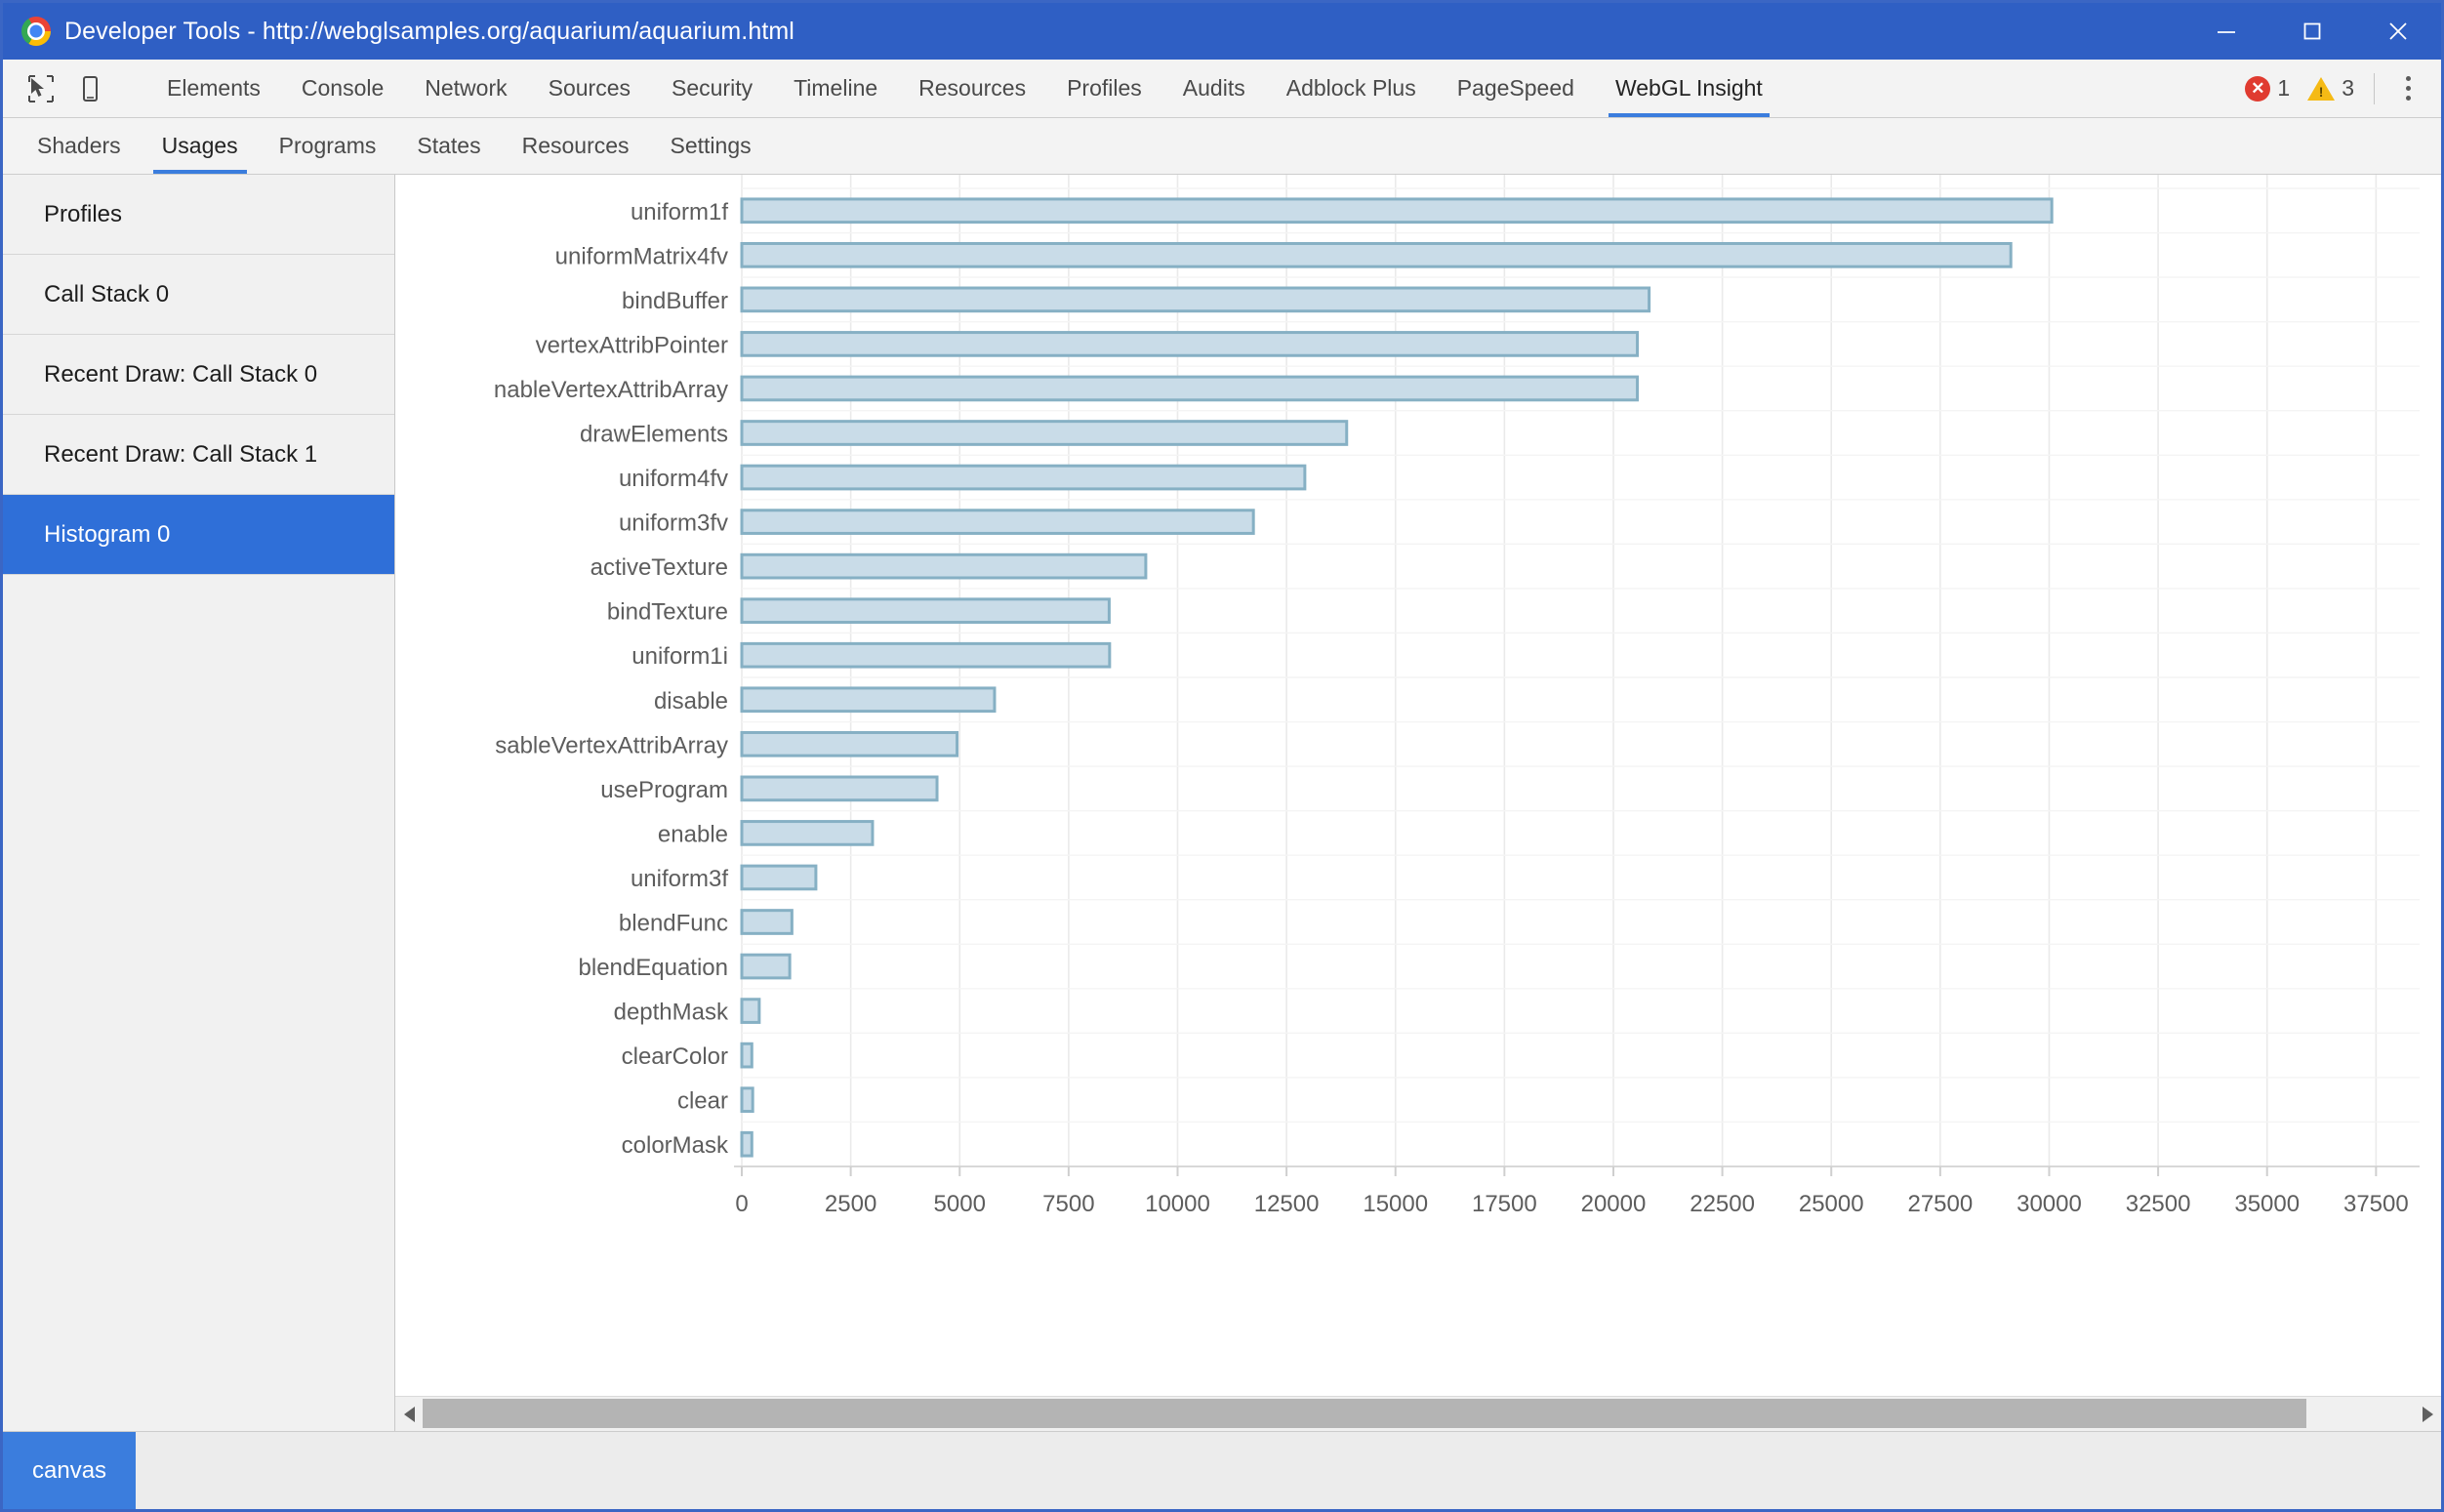  What do you see at coordinates (2427, 1414) in the screenshot?
I see `scroll-right-arrow-icon` at bounding box center [2427, 1414].